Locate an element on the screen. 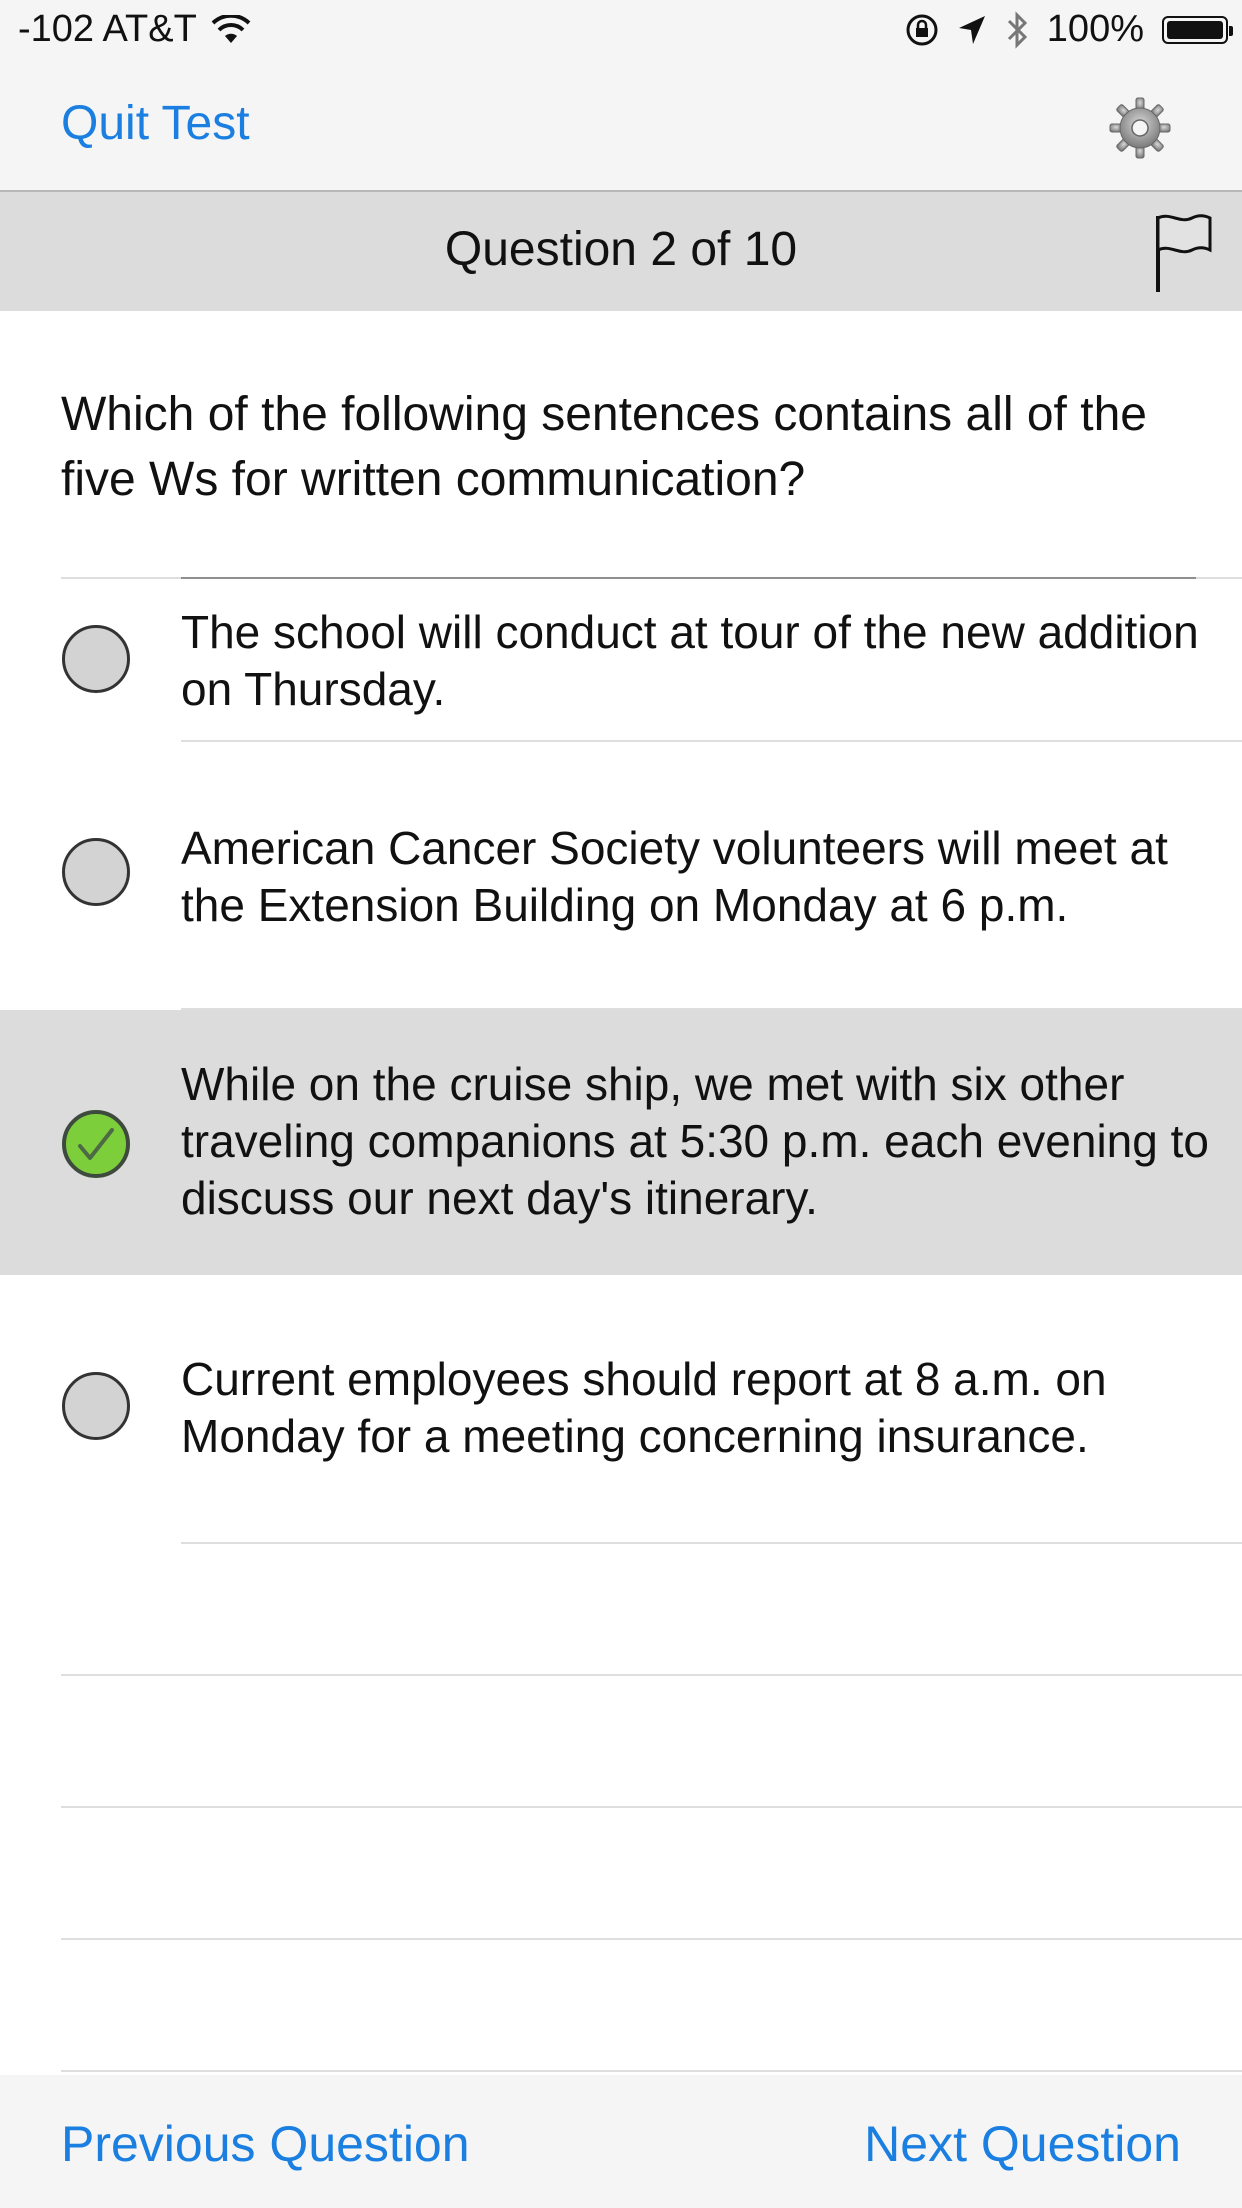  flag-icon is located at coordinates (1183, 253).